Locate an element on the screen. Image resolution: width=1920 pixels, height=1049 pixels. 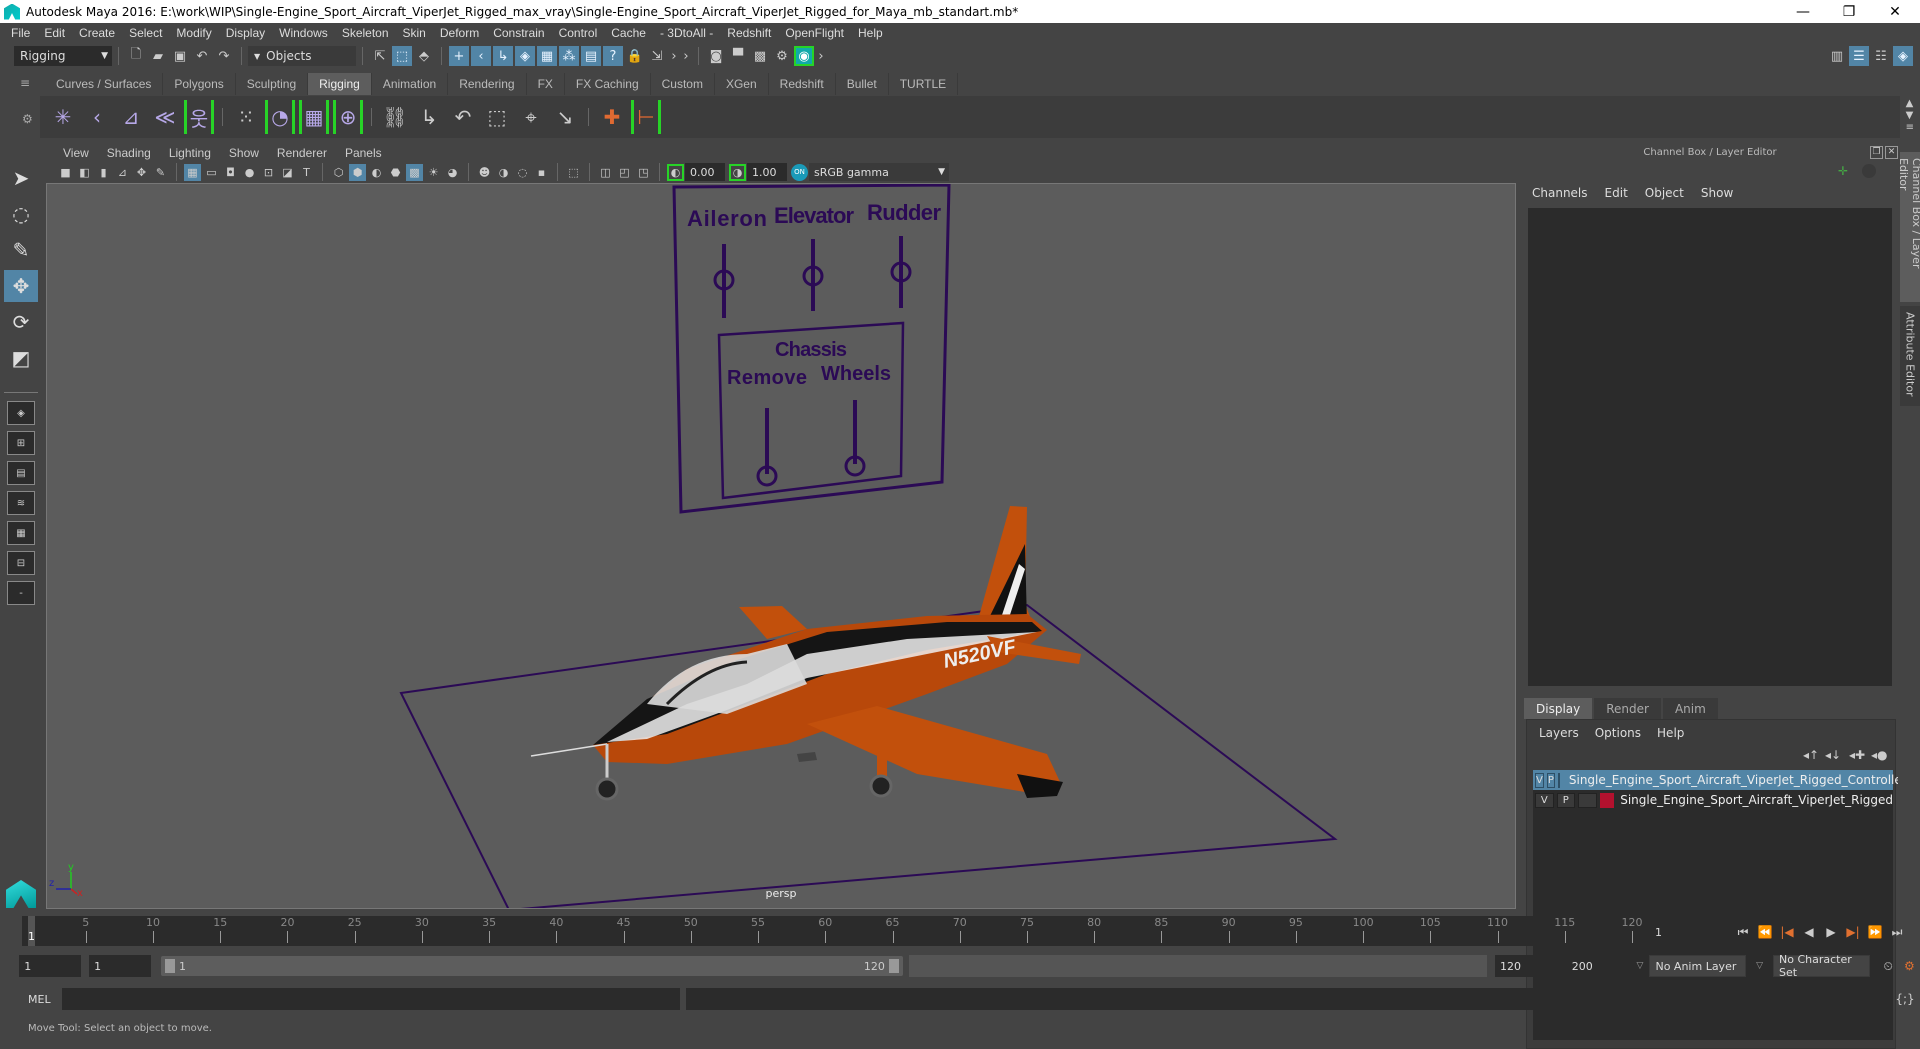
wireframe-icon: ⬡ is located at coordinates (338, 172).